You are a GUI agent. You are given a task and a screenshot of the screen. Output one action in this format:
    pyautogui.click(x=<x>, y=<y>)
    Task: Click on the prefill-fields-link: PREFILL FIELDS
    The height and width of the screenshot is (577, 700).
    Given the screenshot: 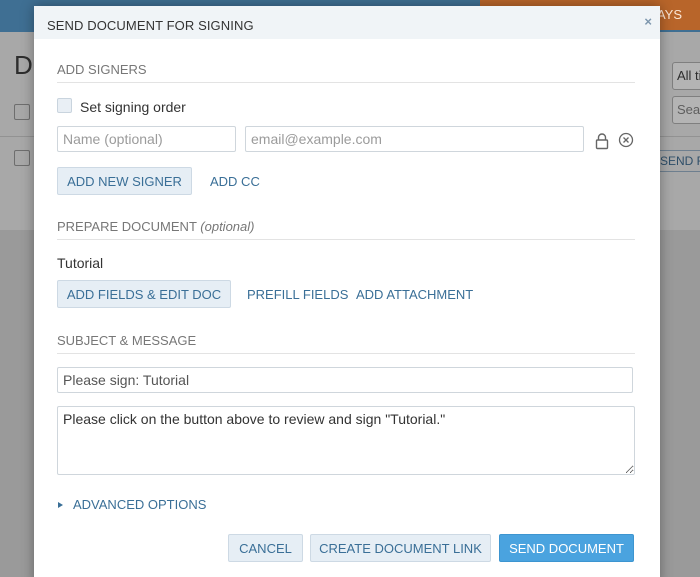 What is the action you would take?
    pyautogui.click(x=297, y=294)
    